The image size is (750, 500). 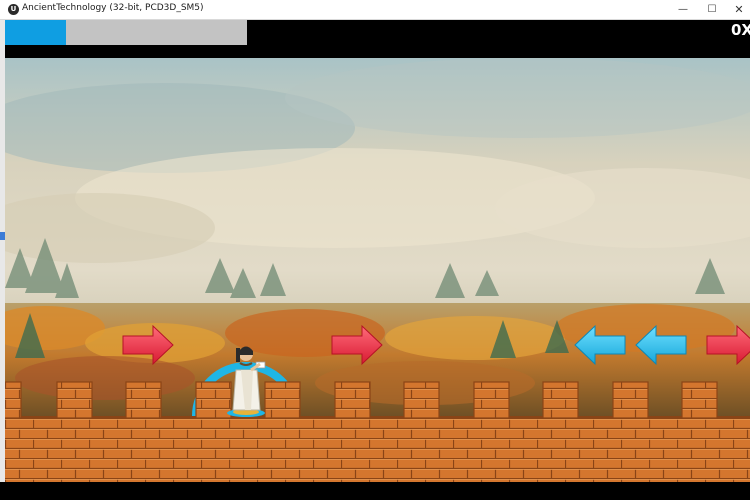 I want to click on score-counter: 0X, so click(x=740, y=30).